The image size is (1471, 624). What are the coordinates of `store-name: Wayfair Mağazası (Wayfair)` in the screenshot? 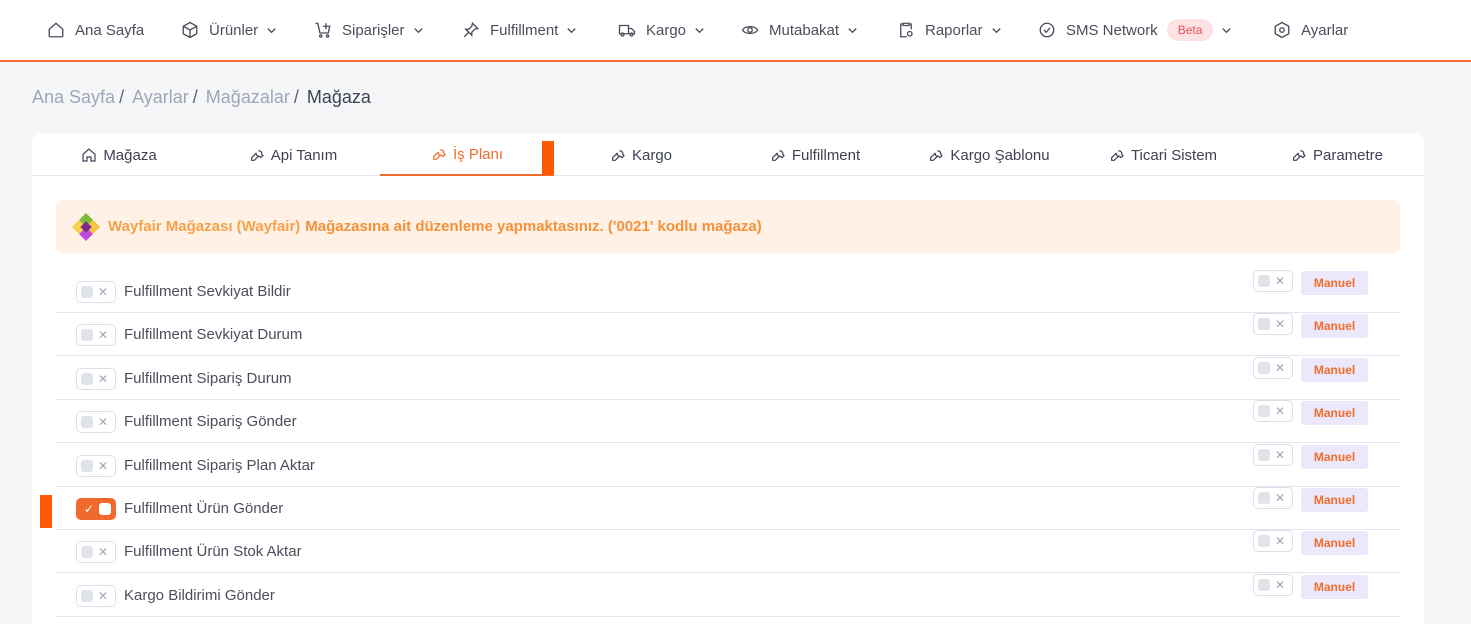 It's located at (204, 226).